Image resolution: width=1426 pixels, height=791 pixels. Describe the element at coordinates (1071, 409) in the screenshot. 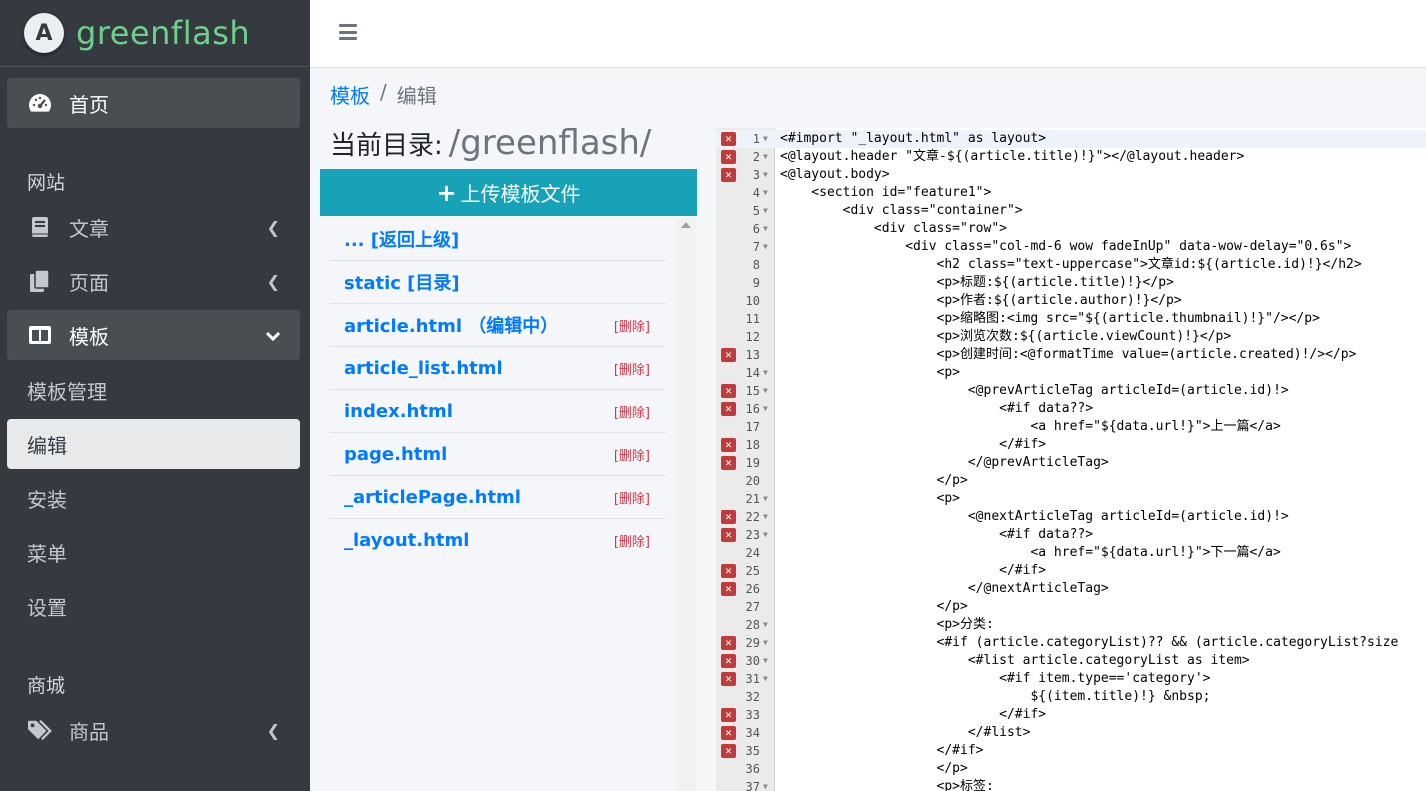

I see `code-line: ✕ 16 ▼ <#if data??>` at that location.